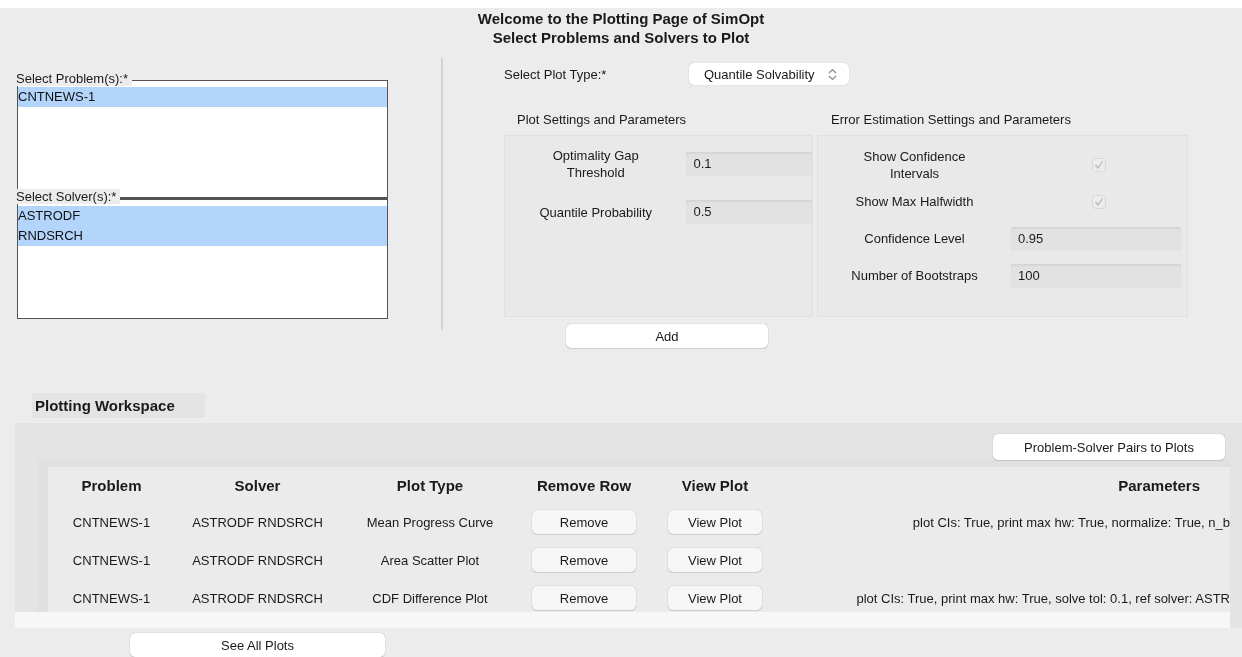 The height and width of the screenshot is (657, 1242). I want to click on field-label: Number of Bootstraps, so click(914, 275).